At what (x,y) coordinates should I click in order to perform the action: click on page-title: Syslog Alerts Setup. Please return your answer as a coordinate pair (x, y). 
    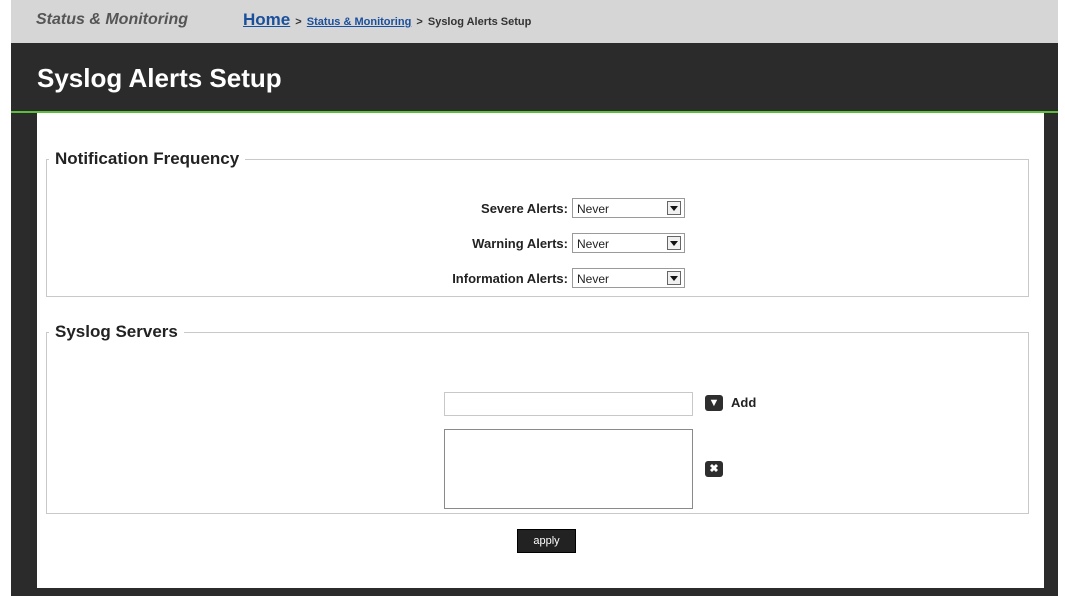
    Looking at the image, I should click on (159, 78).